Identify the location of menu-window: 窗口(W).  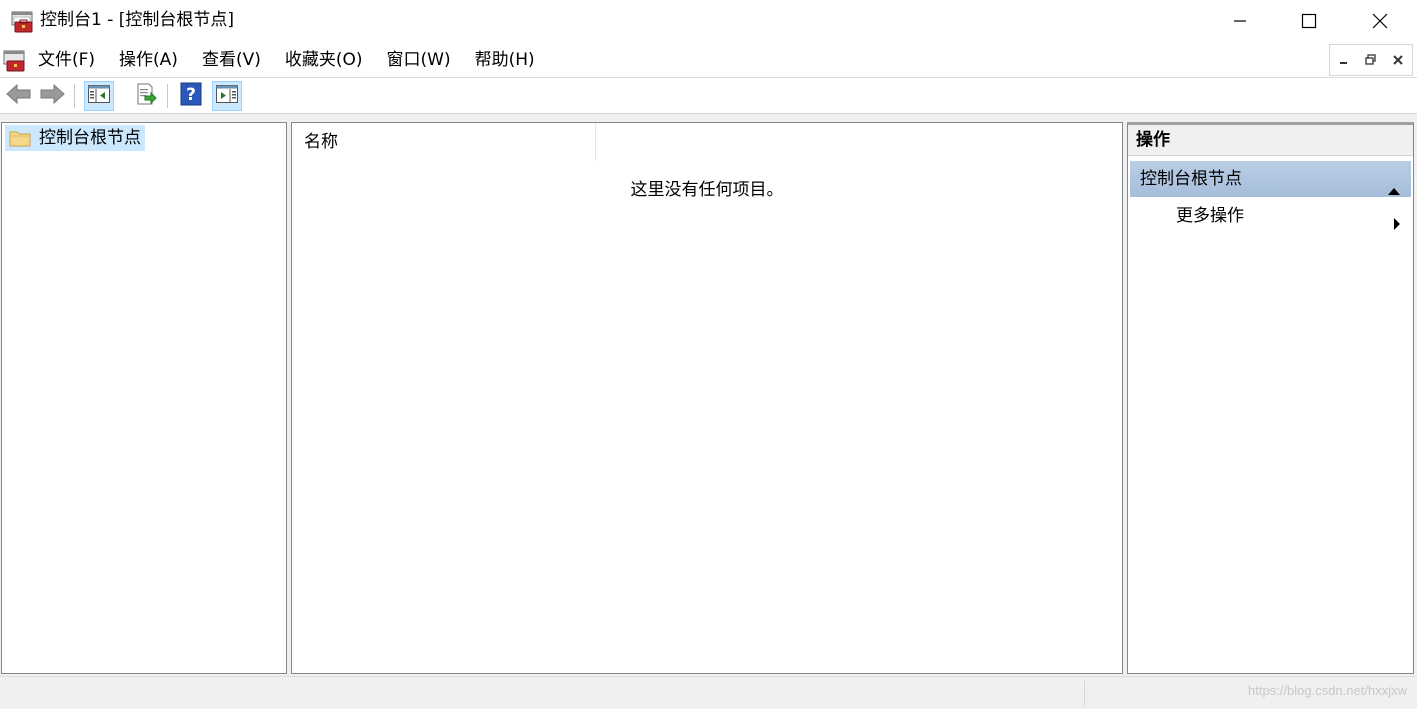
(419, 60).